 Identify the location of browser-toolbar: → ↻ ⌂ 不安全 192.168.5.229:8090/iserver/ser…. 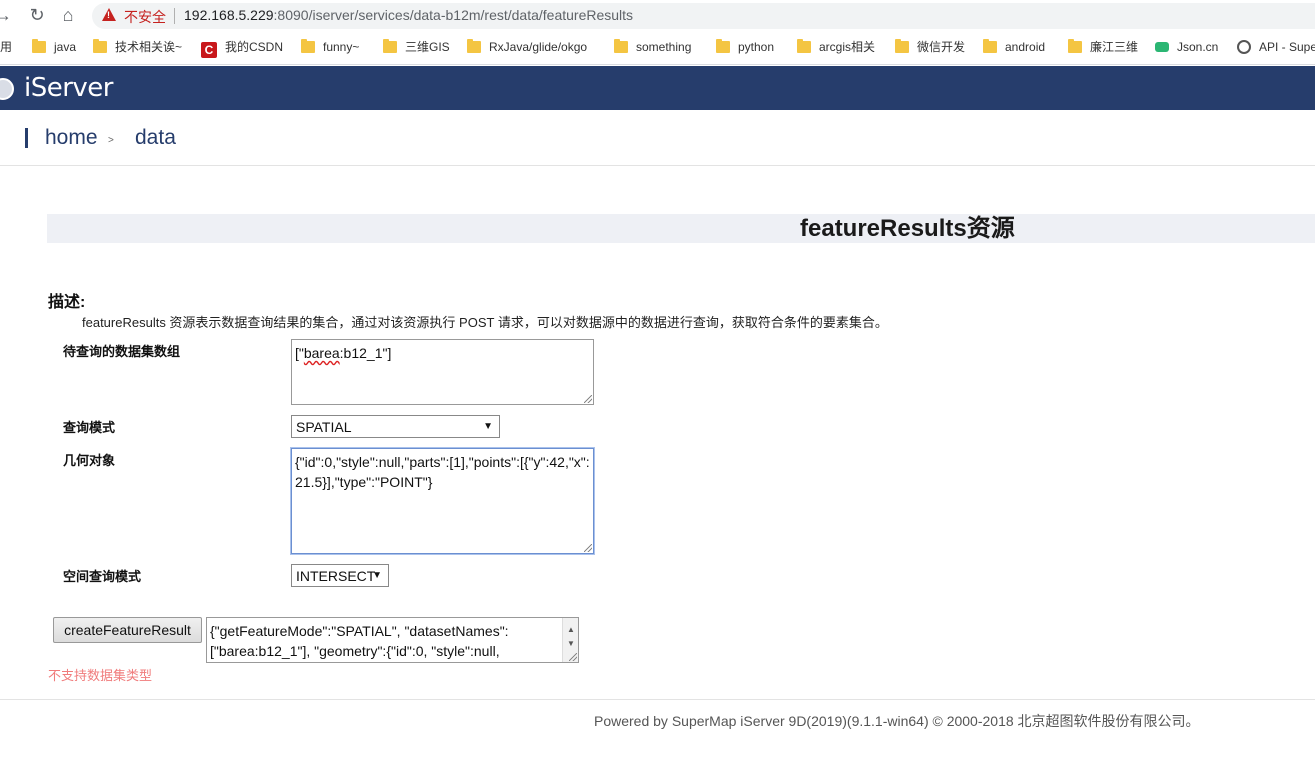
(657, 15).